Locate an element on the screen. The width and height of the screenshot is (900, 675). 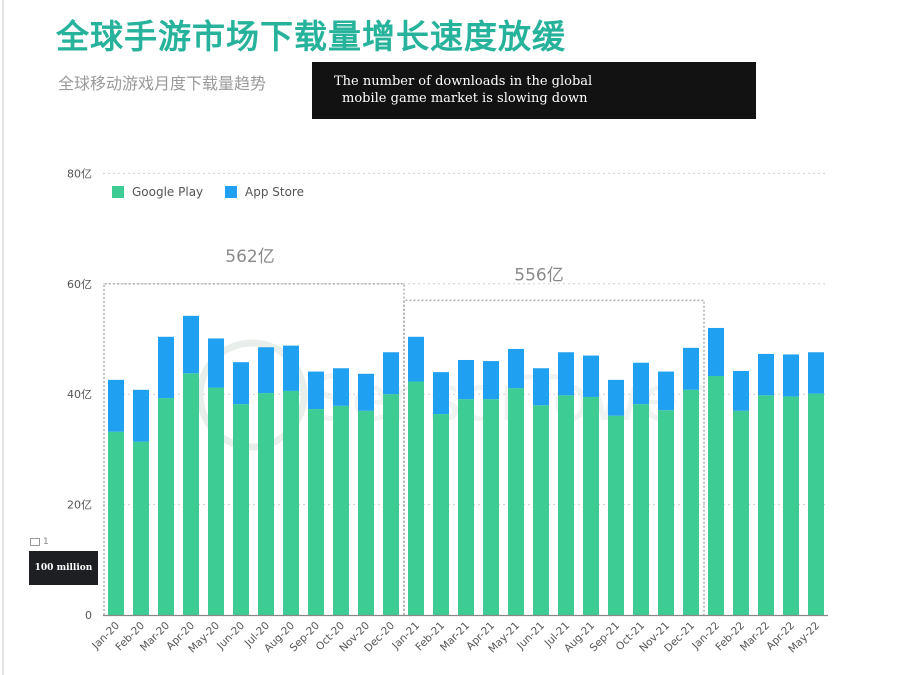
y-tick-label: 20亿 is located at coordinates (79, 505).